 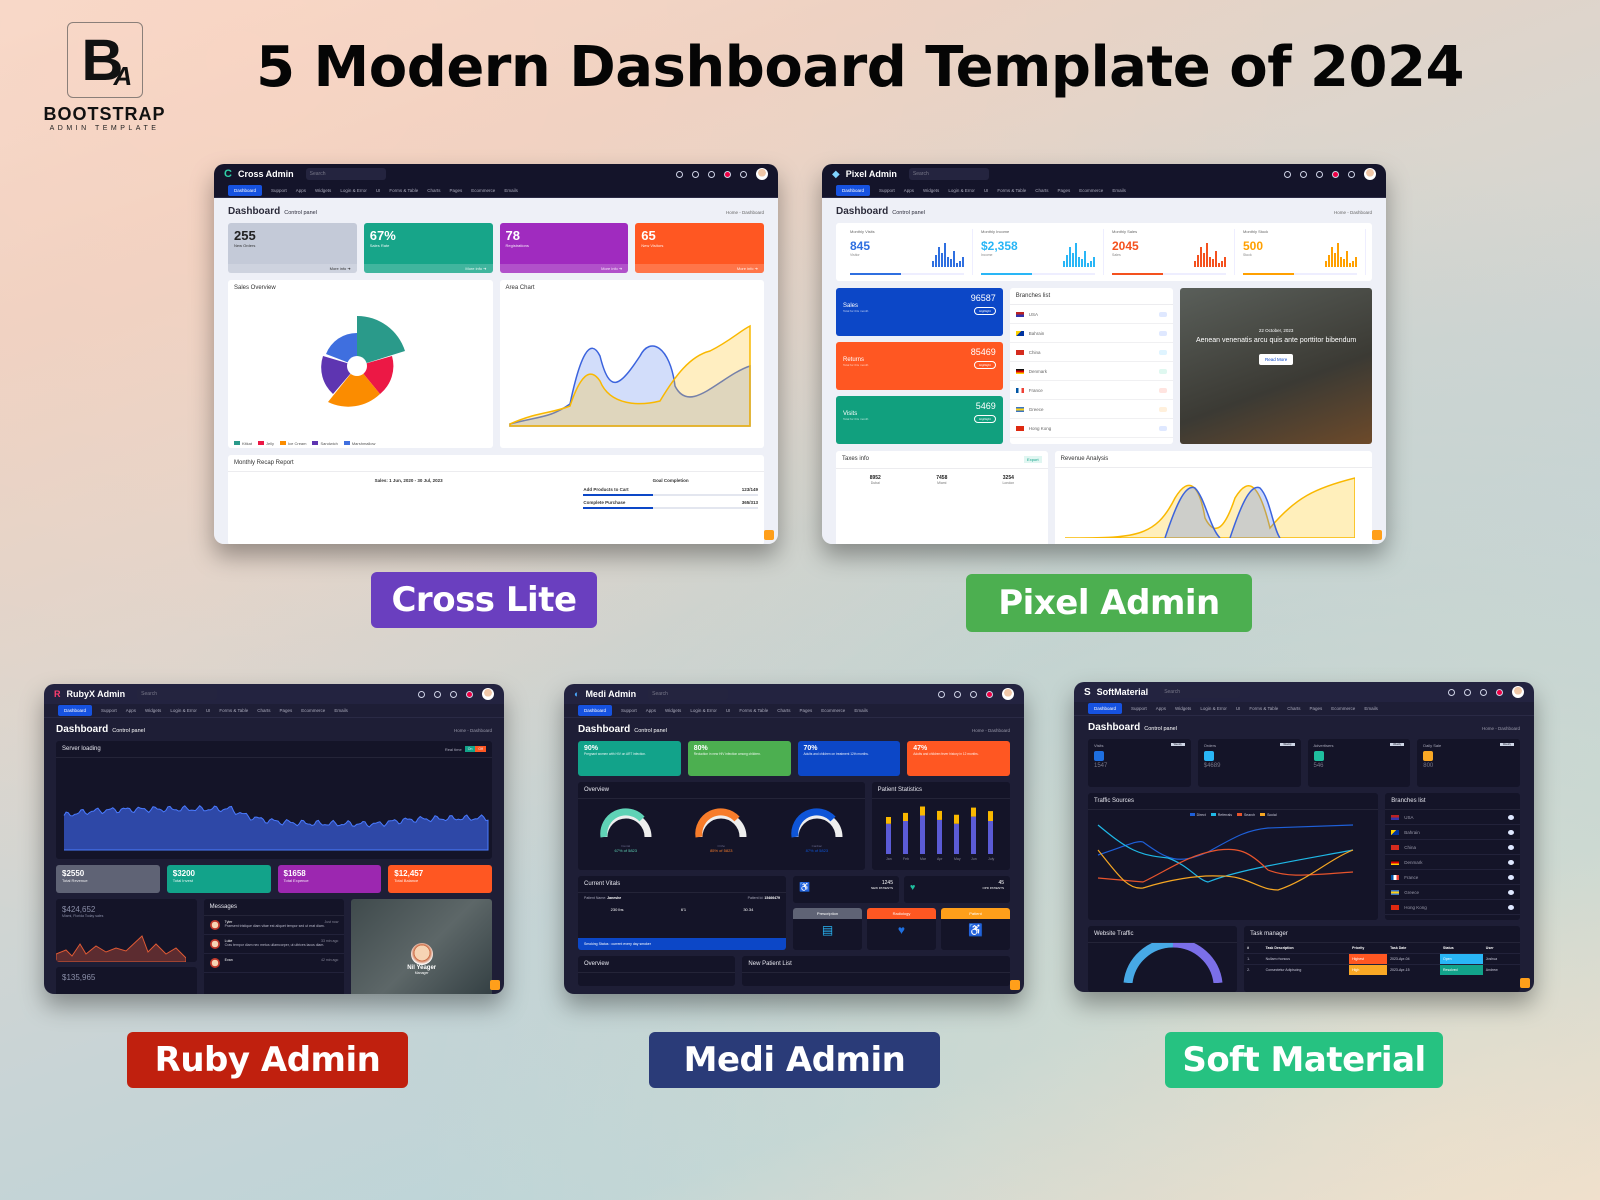 What do you see at coordinates (292, 248) in the screenshot?
I see `stat-card: 255 New Orders More info ➜` at bounding box center [292, 248].